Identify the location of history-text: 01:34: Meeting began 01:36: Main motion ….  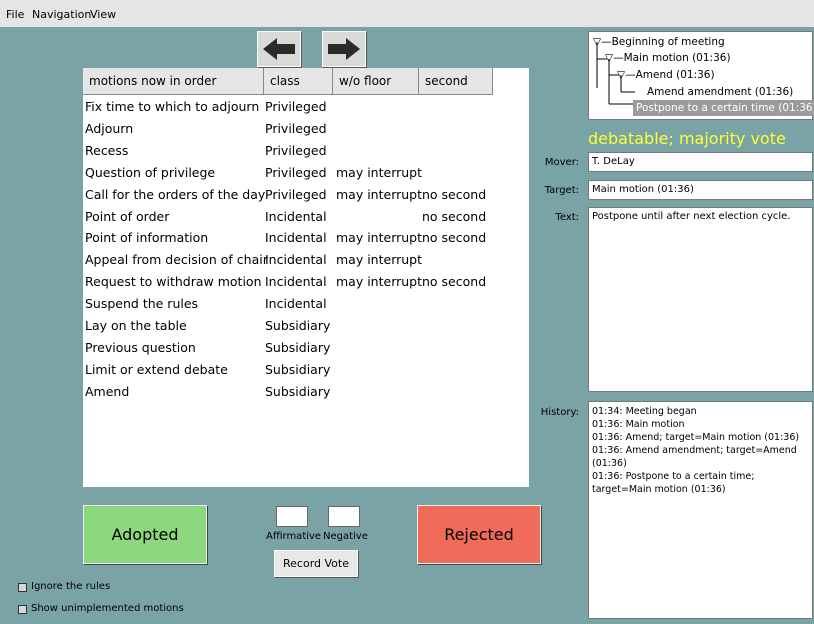
(696, 450).